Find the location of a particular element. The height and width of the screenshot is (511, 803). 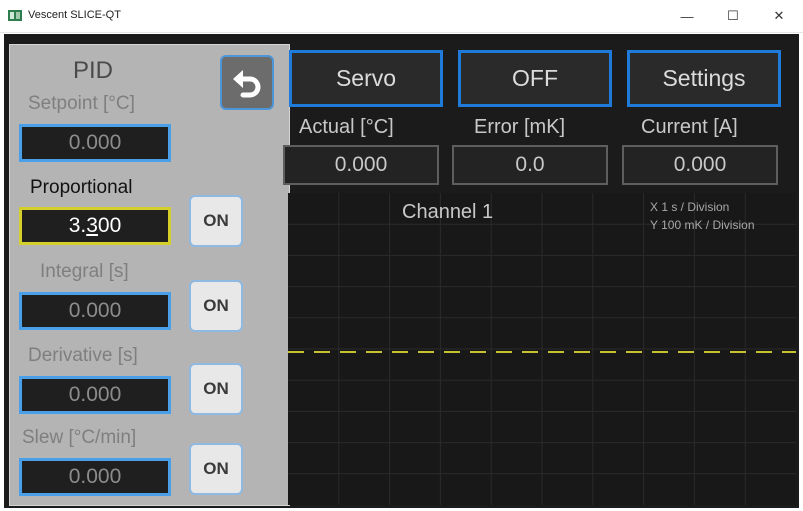

undo-arrow-icon is located at coordinates (247, 83).